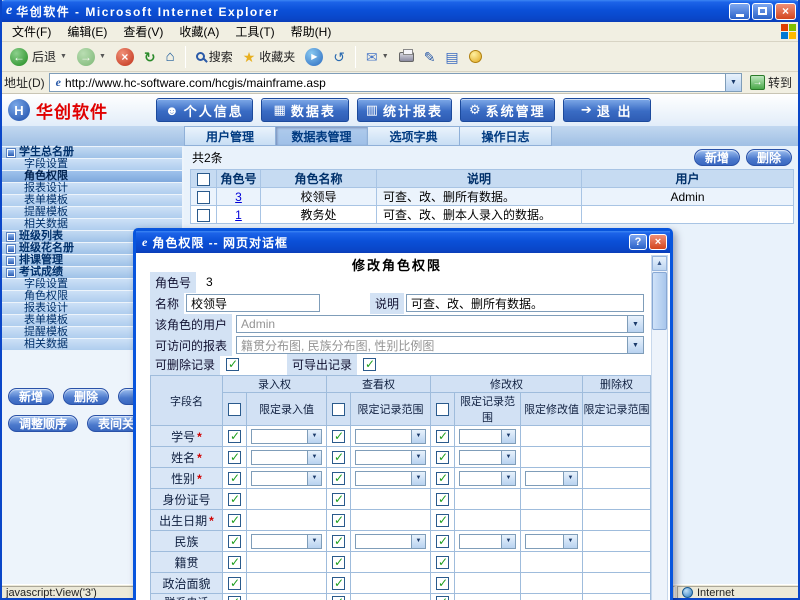  Describe the element at coordinates (92, 176) in the screenshot. I see `sidebar-item: 角色权限` at that location.